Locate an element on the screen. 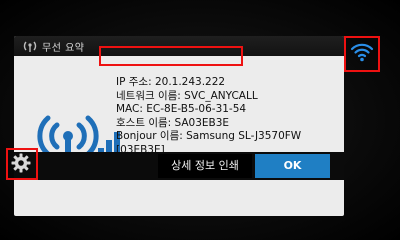  ok-button: OK is located at coordinates (292, 166).